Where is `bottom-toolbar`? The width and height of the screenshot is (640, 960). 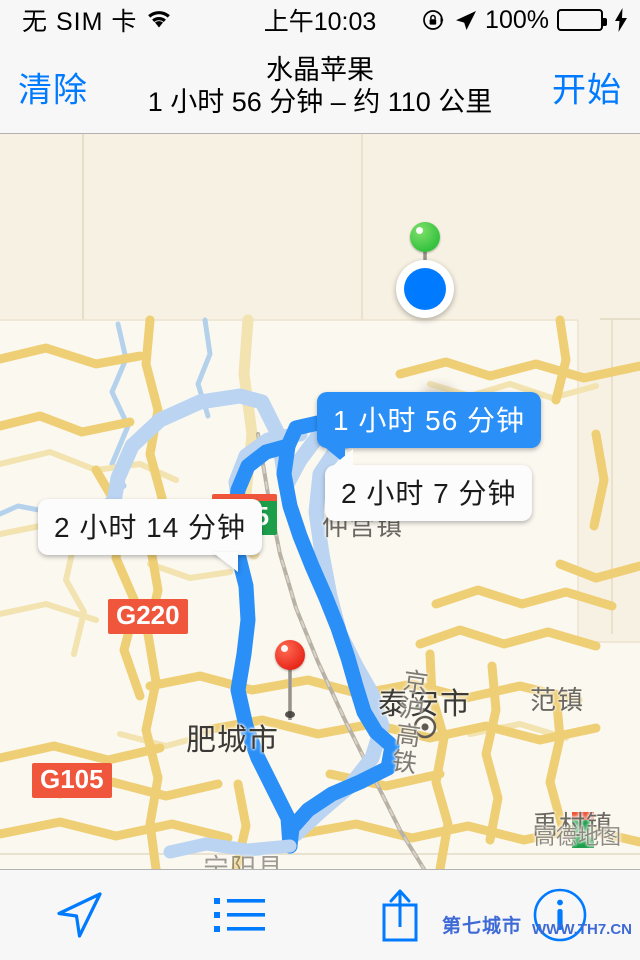 bottom-toolbar is located at coordinates (320, 914).